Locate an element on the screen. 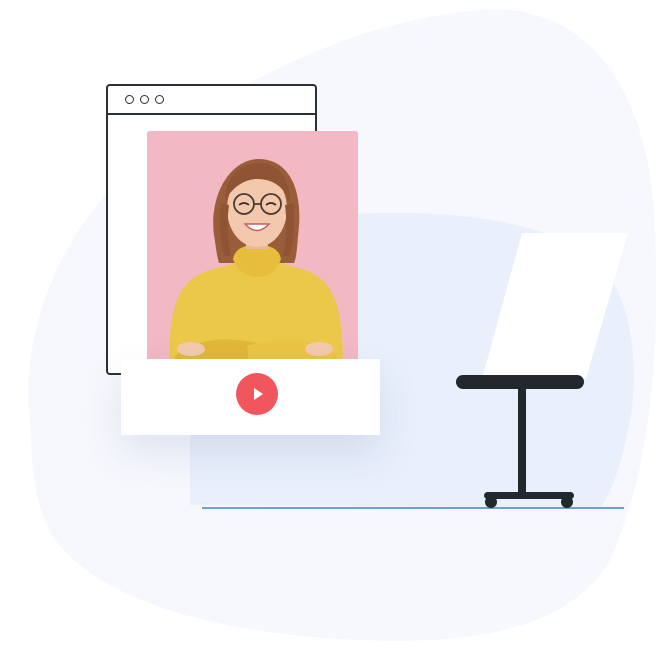 The width and height of the screenshot is (659, 649). play-button is located at coordinates (257, 394).